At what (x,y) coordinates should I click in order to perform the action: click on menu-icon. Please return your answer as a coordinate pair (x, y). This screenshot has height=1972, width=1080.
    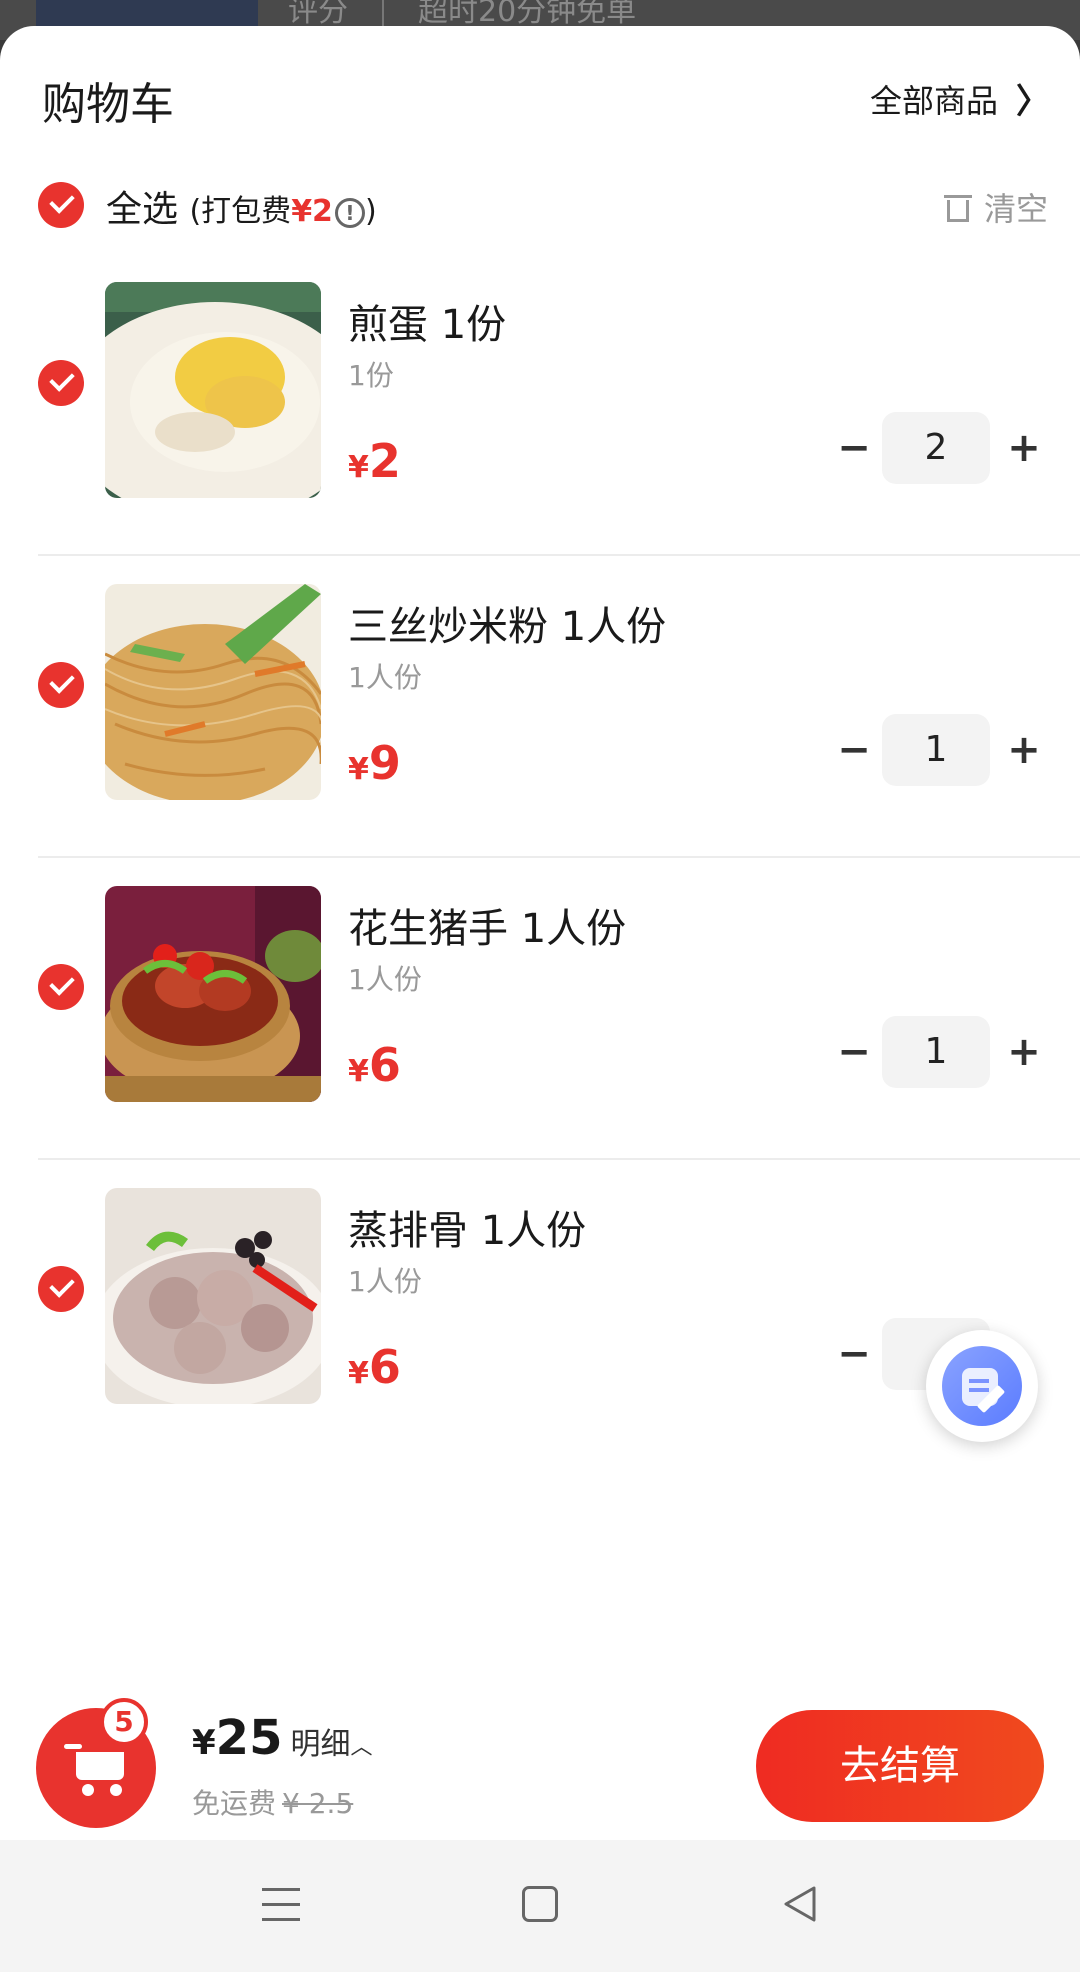
    Looking at the image, I should click on (281, 1905).